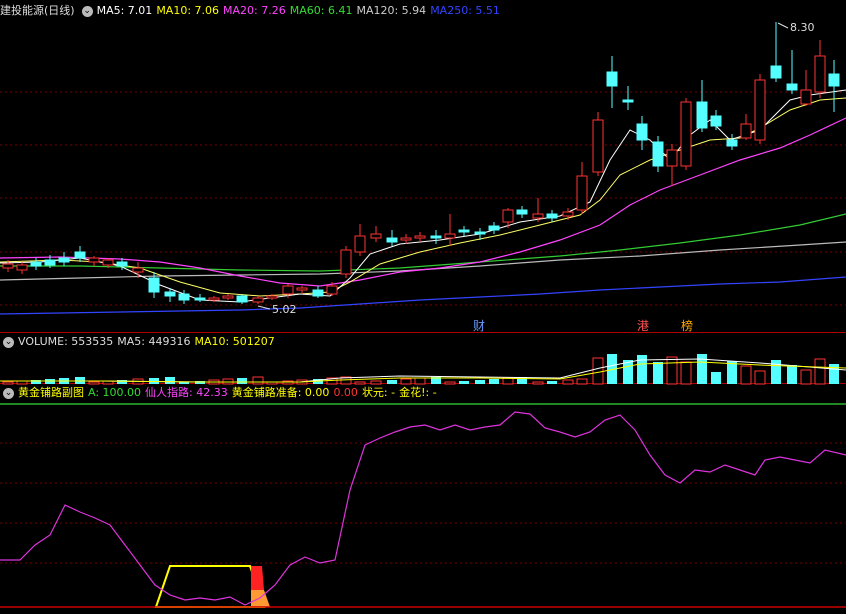 The height and width of the screenshot is (614, 846). Describe the element at coordinates (210, 586) in the screenshot. I see `golden-road-shape` at that location.